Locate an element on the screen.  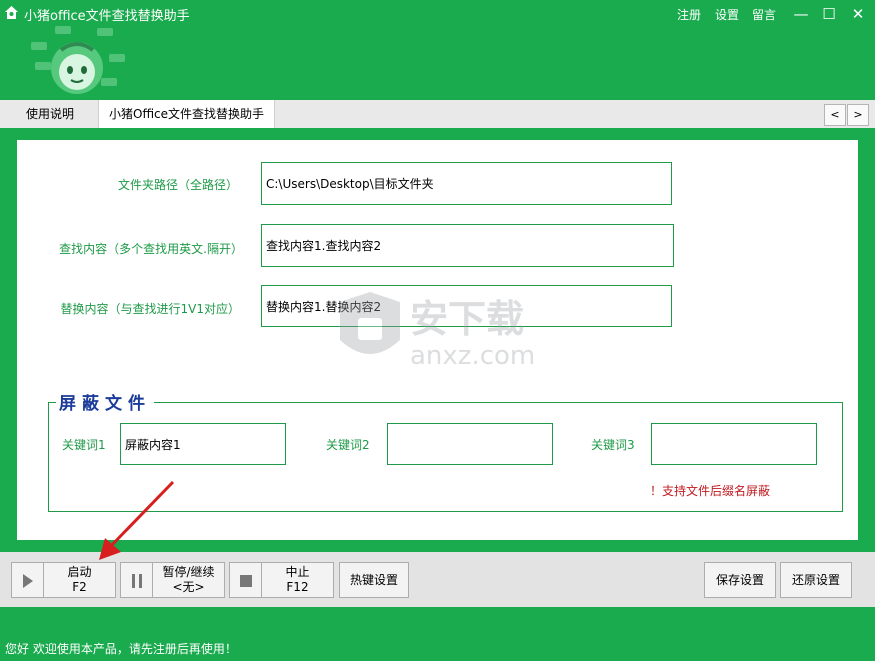
pause-toggle-button is located at coordinates (136, 580).